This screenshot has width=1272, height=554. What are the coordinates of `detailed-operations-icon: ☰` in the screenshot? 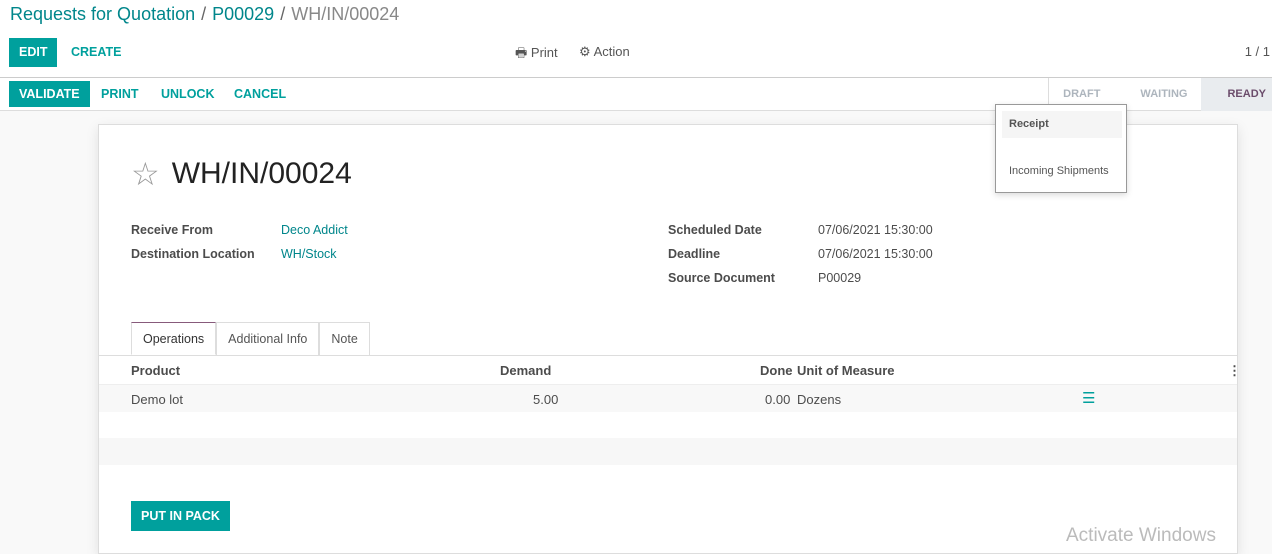 It's located at (1088, 398).